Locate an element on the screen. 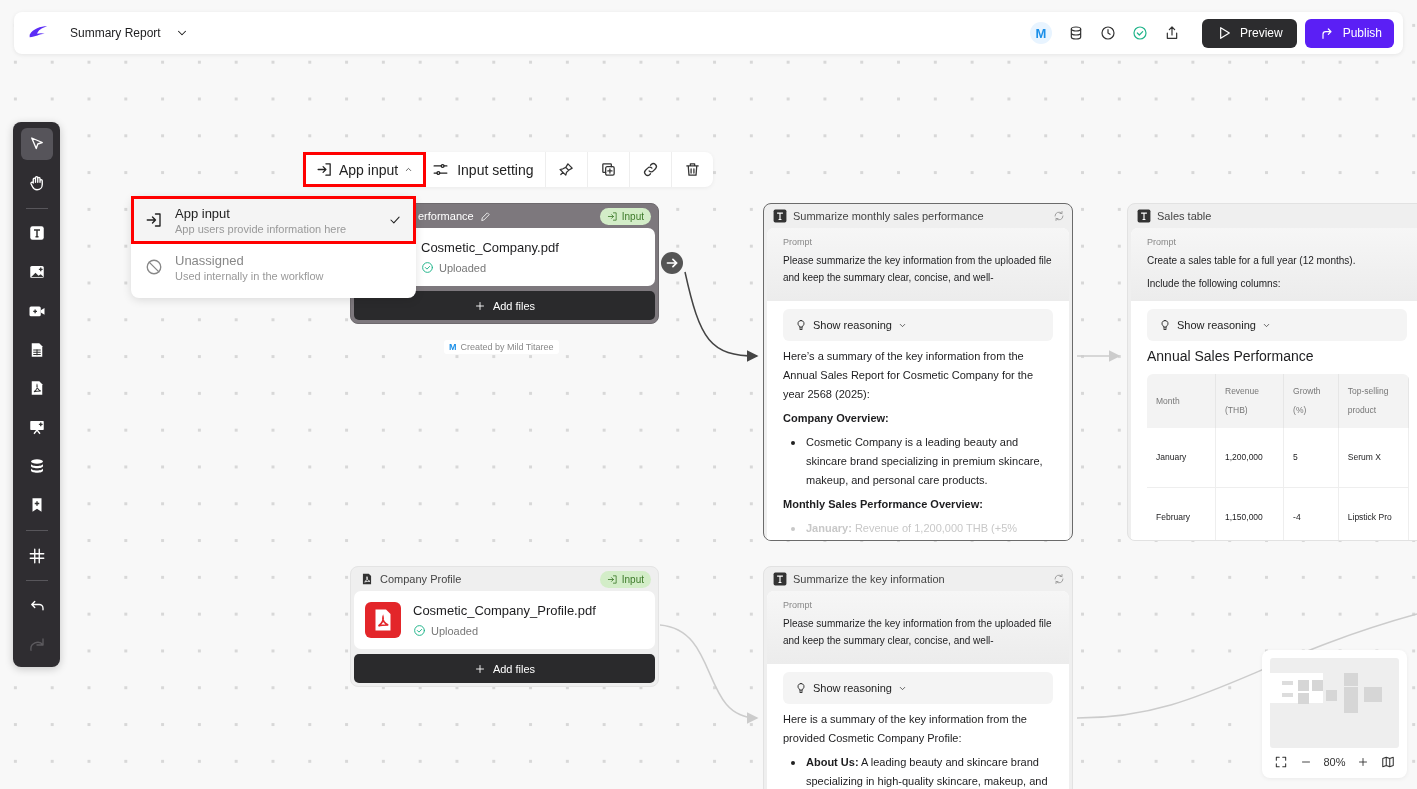 This screenshot has height=789, width=1417. creator-avatar: M is located at coordinates (453, 347).